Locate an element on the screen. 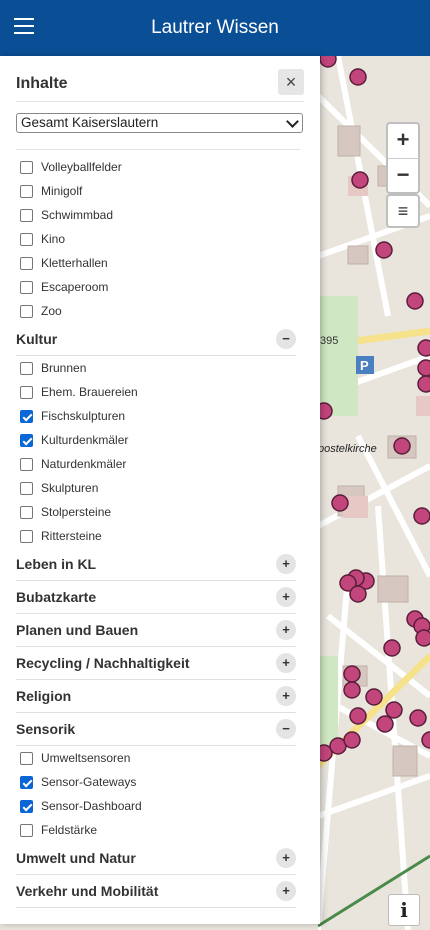 This screenshot has height=930, width=430. layer-item-volleyballfelder: Volleyballfelder is located at coordinates (156, 167).